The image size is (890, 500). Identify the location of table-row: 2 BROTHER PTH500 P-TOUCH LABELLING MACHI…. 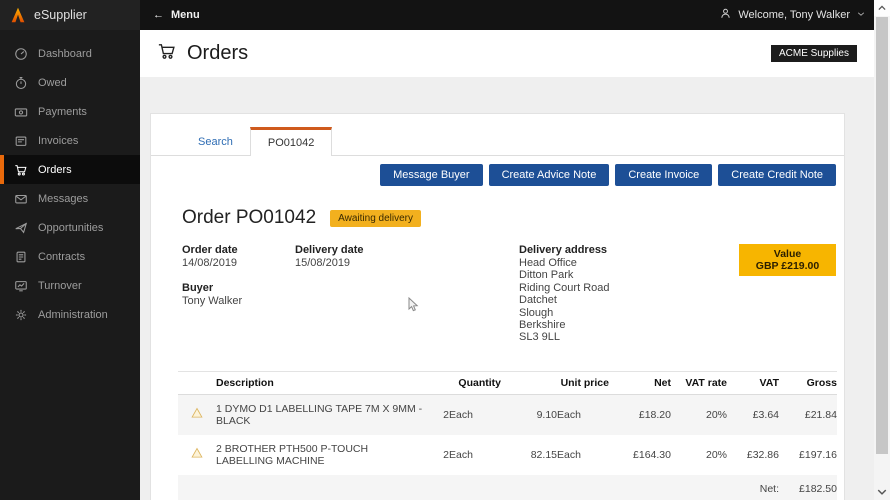
(507, 455).